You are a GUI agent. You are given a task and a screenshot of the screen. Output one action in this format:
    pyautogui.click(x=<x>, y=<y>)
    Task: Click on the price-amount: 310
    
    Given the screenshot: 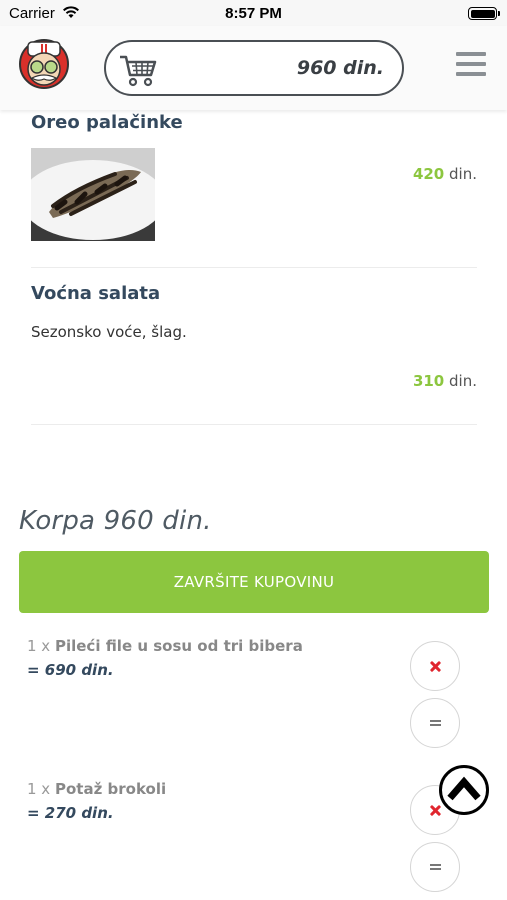 What is the action you would take?
    pyautogui.click(x=428, y=381)
    